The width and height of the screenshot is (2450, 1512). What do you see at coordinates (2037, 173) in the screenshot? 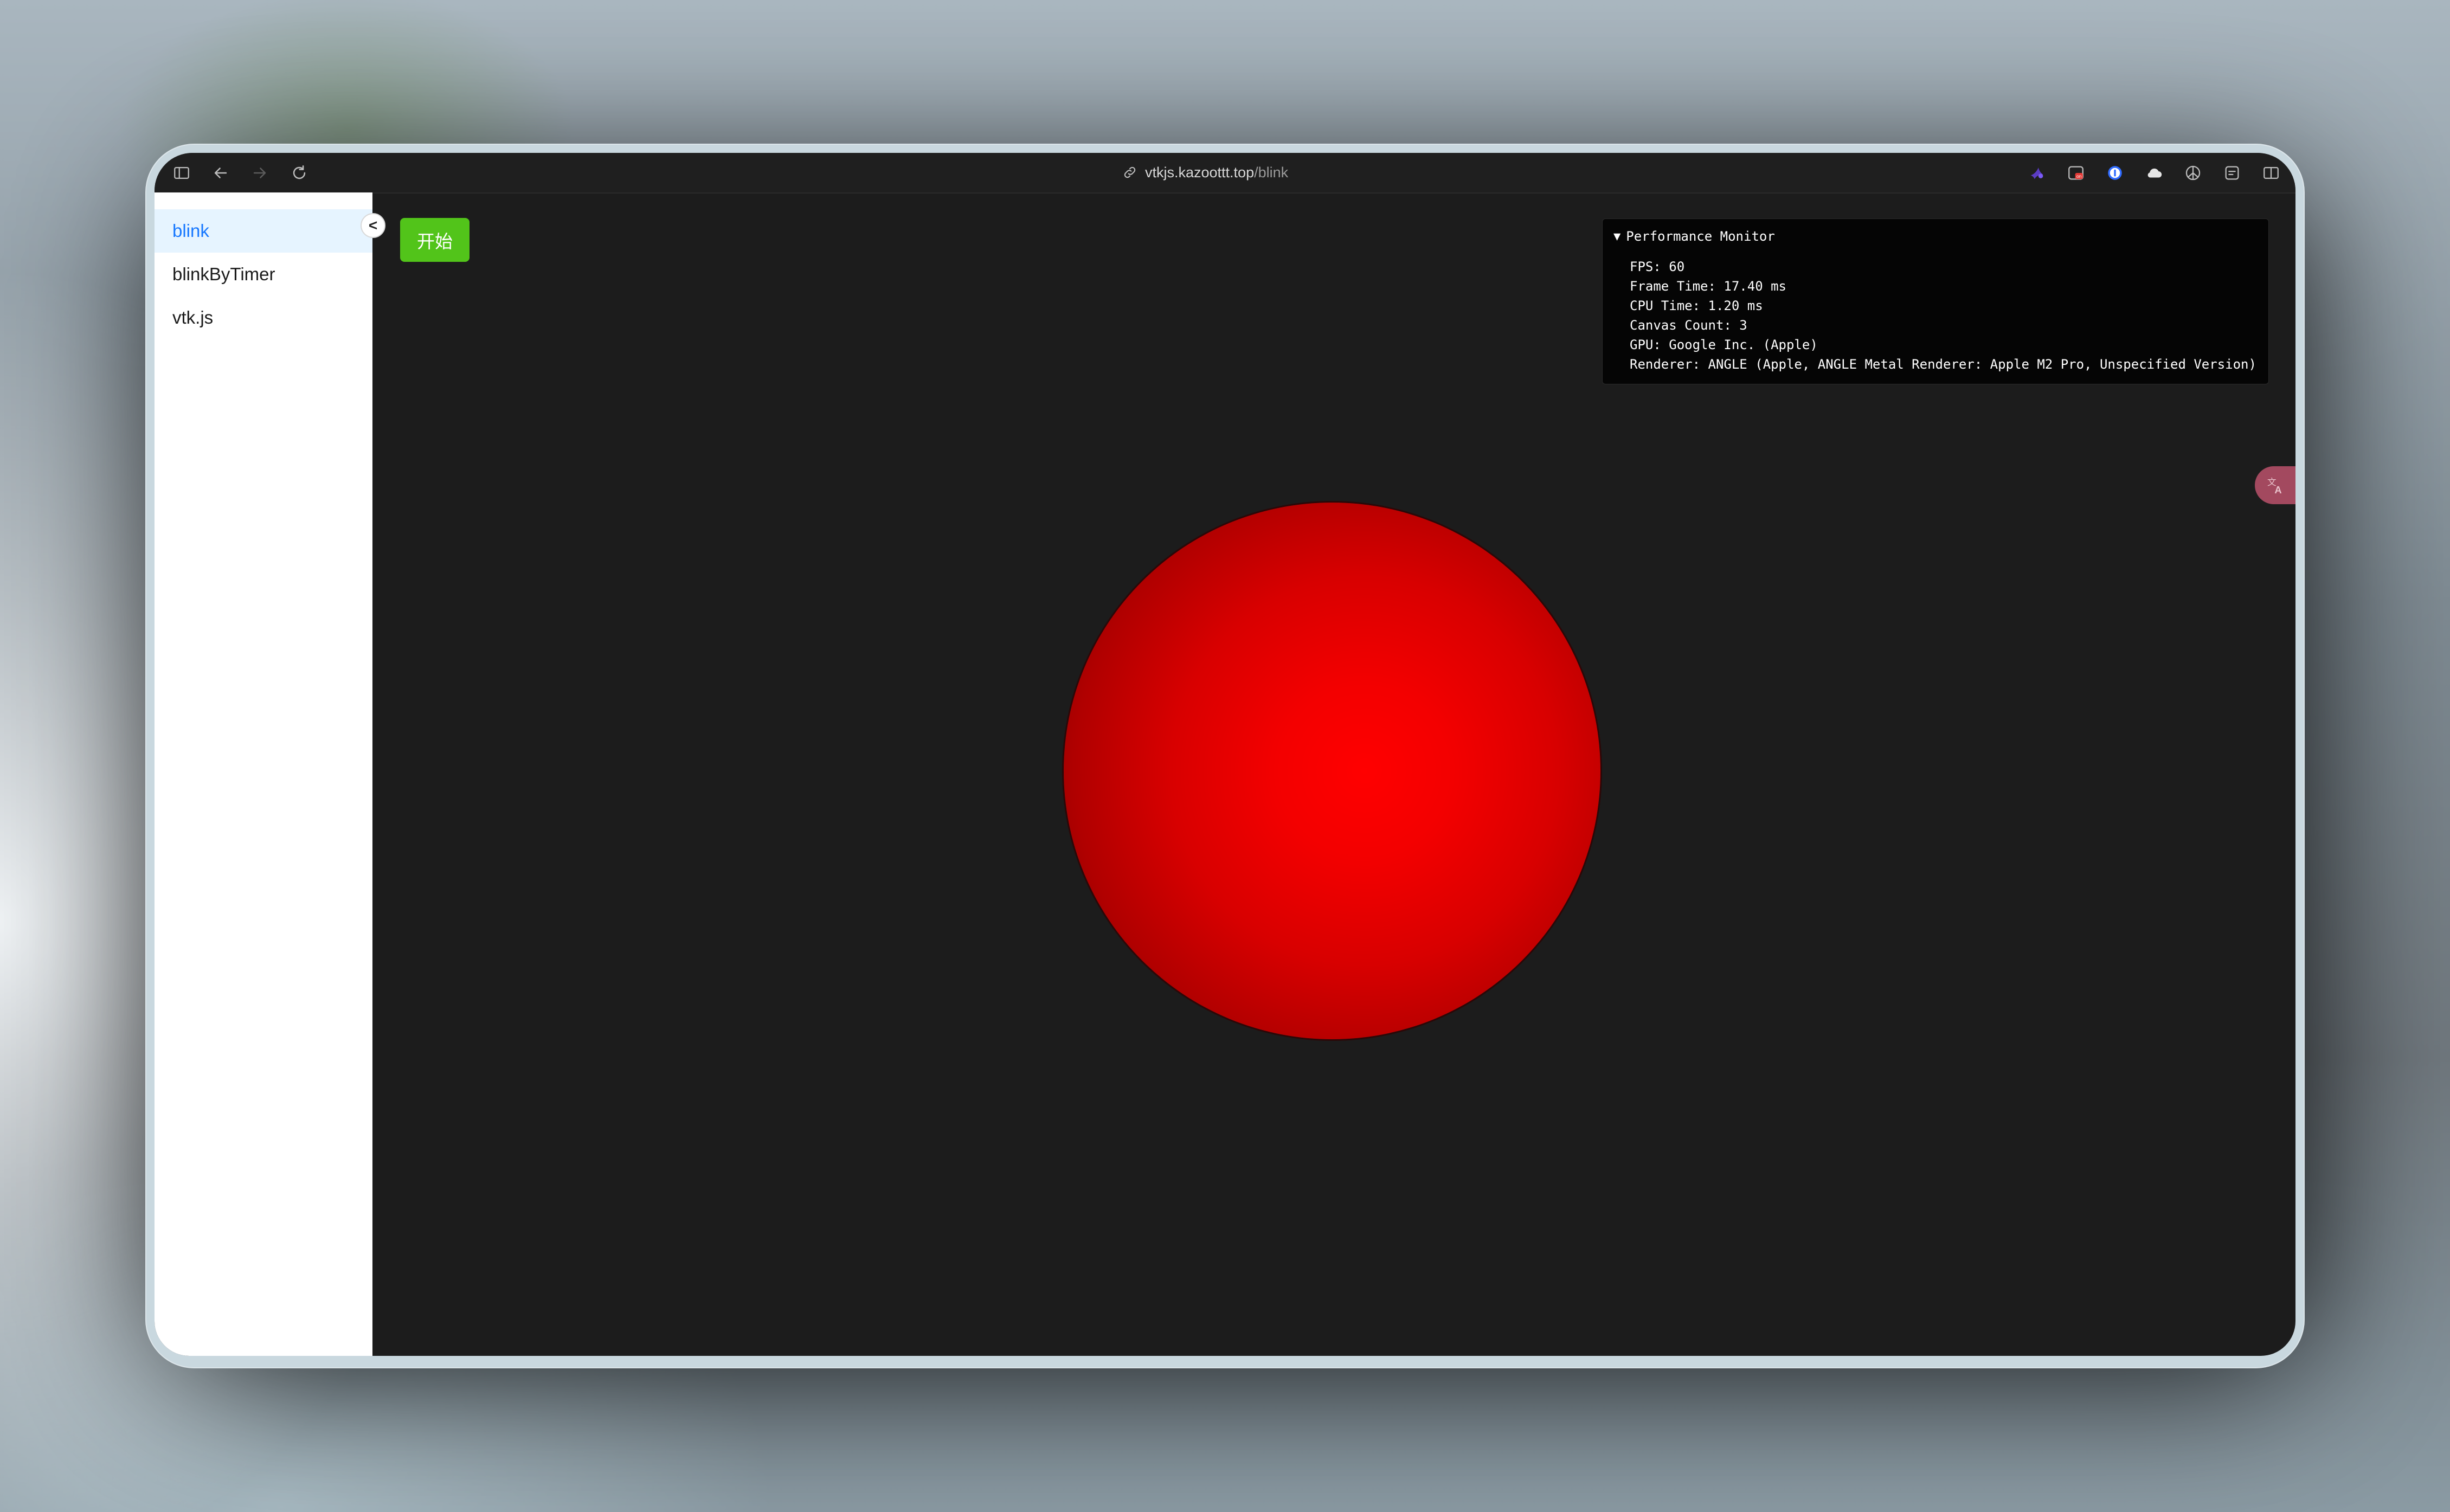
I see `extension-purple-icon` at bounding box center [2037, 173].